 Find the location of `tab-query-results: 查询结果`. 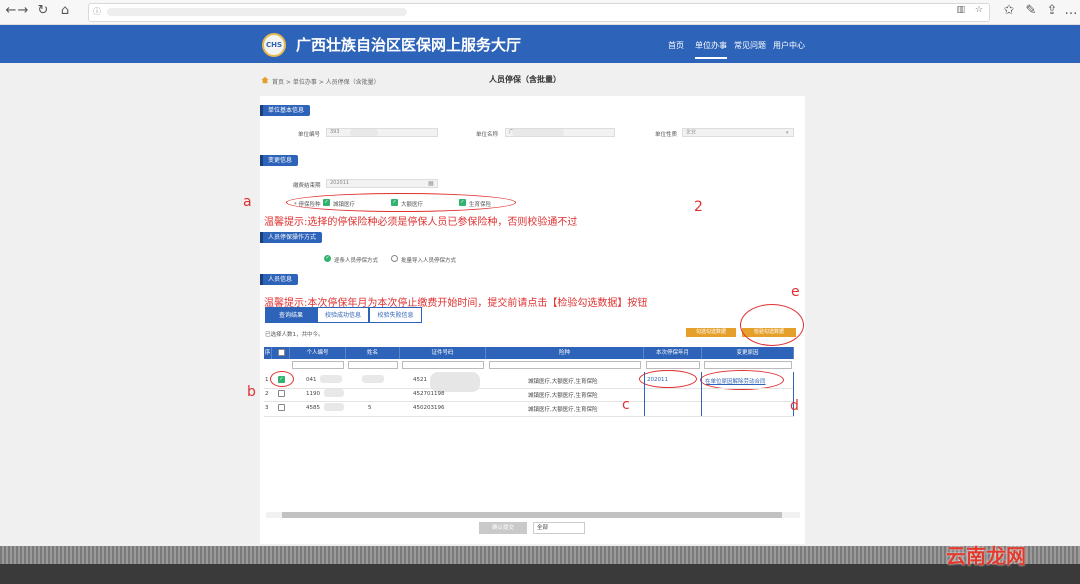

tab-query-results: 查询结果 is located at coordinates (291, 315).